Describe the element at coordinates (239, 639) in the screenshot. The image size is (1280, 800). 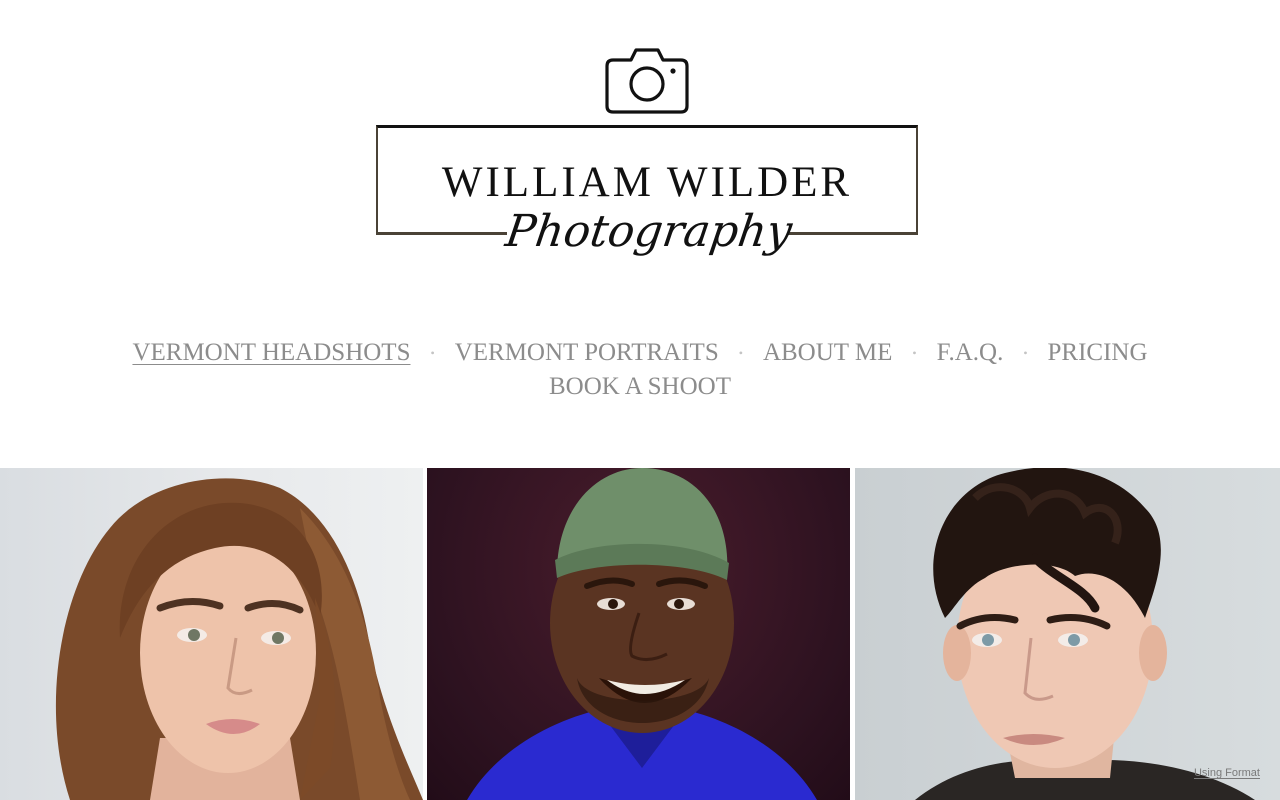
I see `woman-headshot-image` at that location.